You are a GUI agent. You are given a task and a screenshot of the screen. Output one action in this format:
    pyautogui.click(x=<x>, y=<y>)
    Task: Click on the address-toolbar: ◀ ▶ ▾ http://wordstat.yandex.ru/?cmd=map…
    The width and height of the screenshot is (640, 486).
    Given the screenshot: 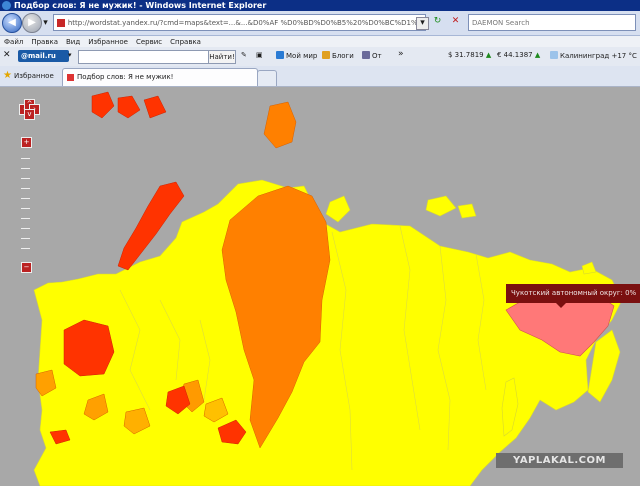 What is the action you would take?
    pyautogui.click(x=320, y=23)
    